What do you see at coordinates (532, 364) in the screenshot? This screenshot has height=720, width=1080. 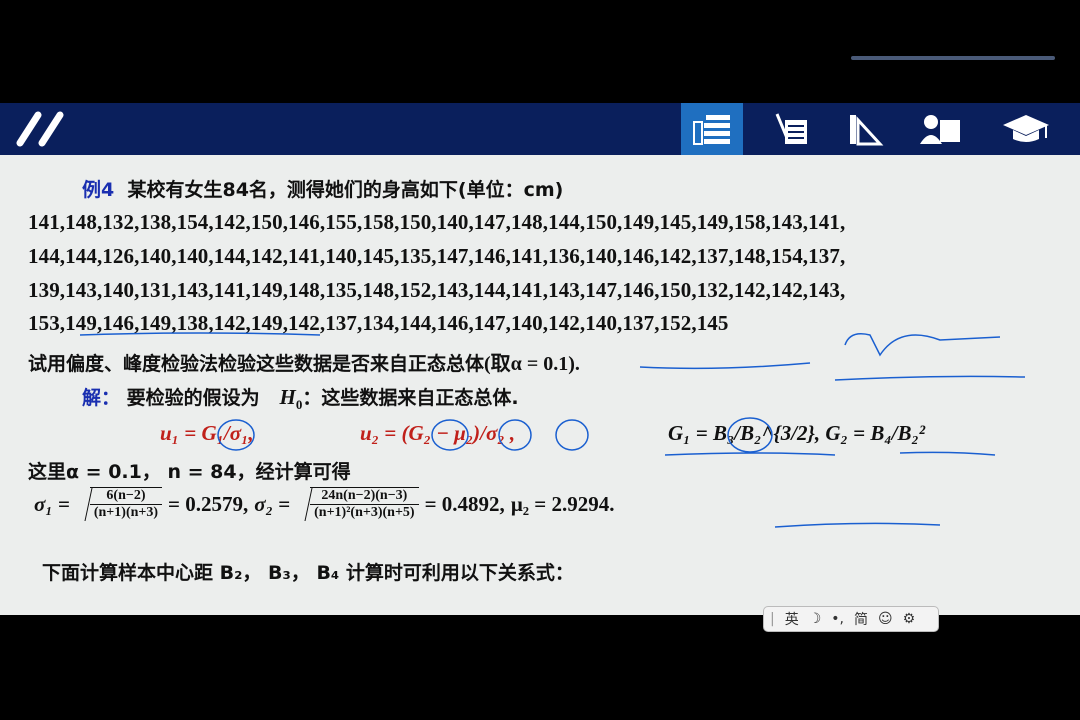 I see `question-alpha: (取α = 0.1).` at bounding box center [532, 364].